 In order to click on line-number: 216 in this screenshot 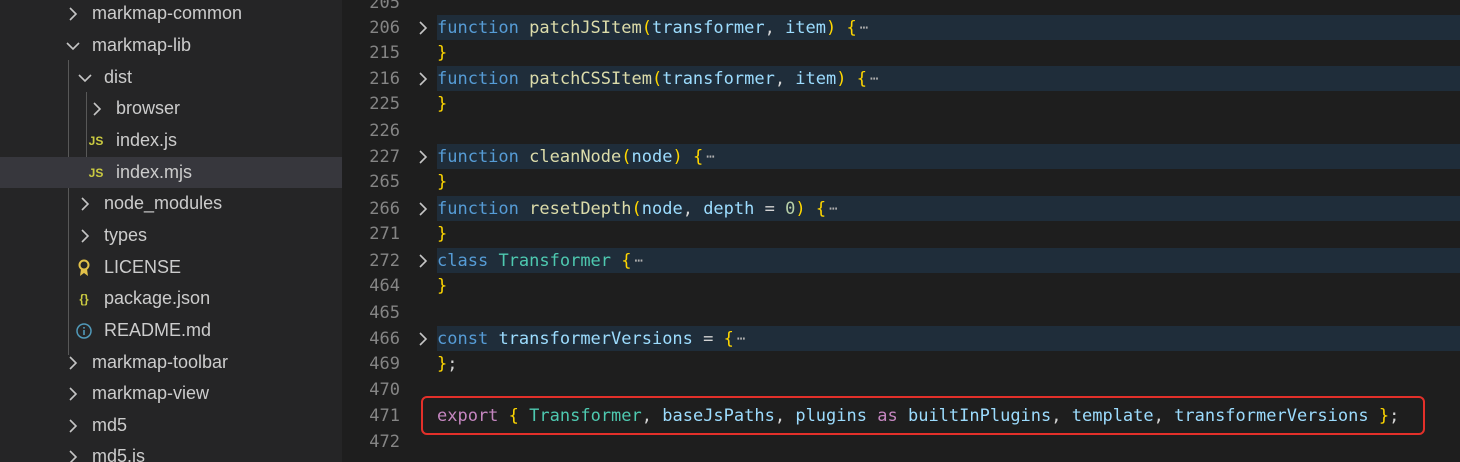, I will do `click(384, 78)`.